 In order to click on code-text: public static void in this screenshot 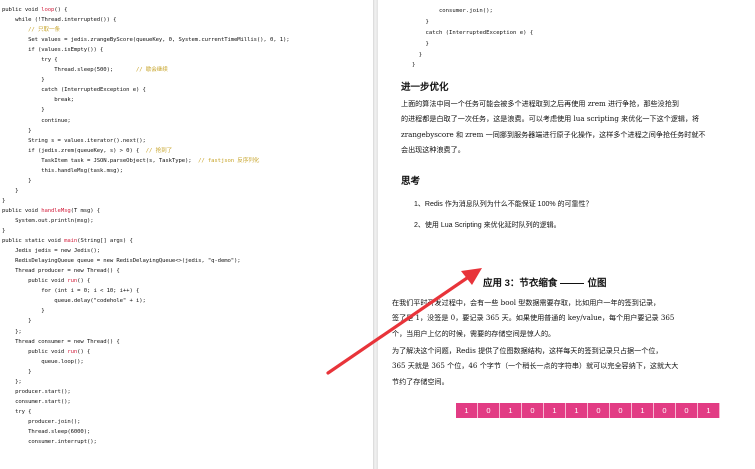, I will do `click(33, 241)`.